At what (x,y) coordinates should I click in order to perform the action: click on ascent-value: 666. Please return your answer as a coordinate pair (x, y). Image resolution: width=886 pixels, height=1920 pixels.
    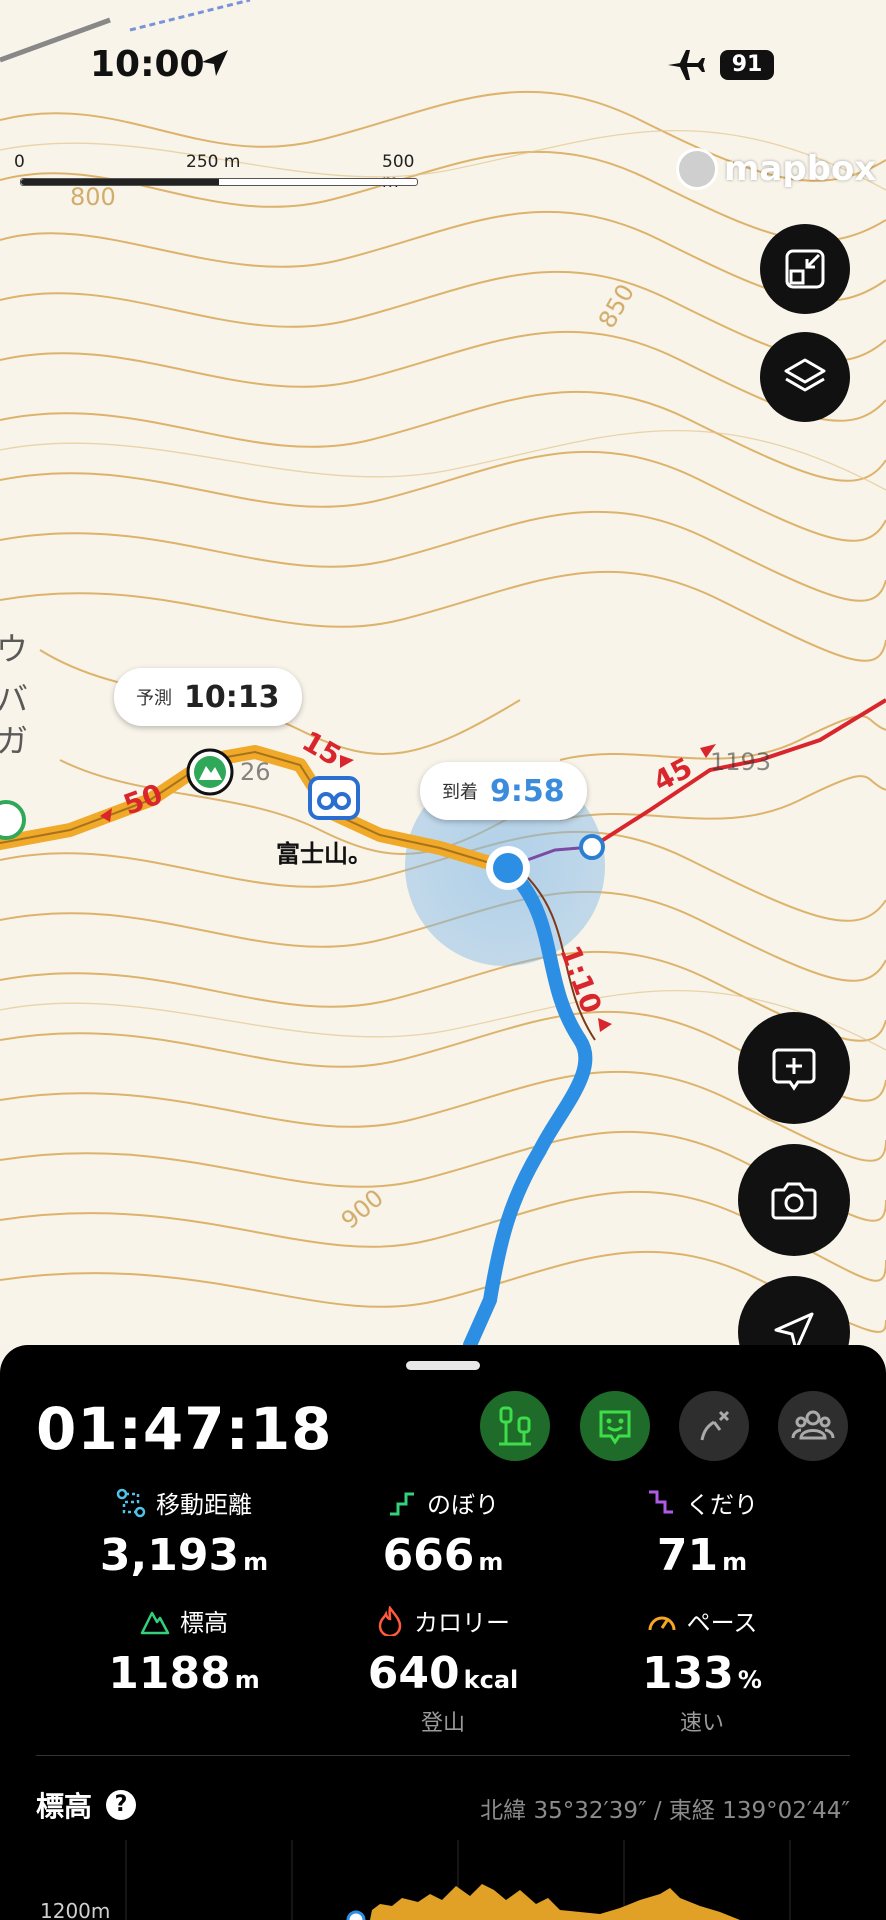
    Looking at the image, I should click on (428, 1555).